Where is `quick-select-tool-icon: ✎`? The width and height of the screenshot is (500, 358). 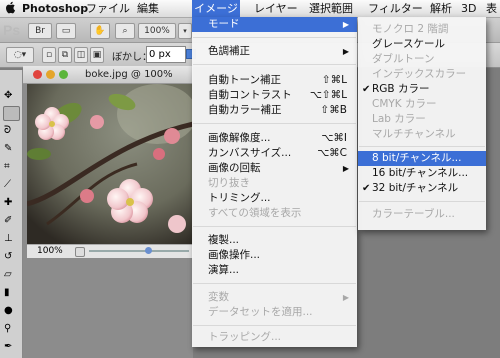
quick-select-tool-icon: ✎ is located at coordinates (11, 149).